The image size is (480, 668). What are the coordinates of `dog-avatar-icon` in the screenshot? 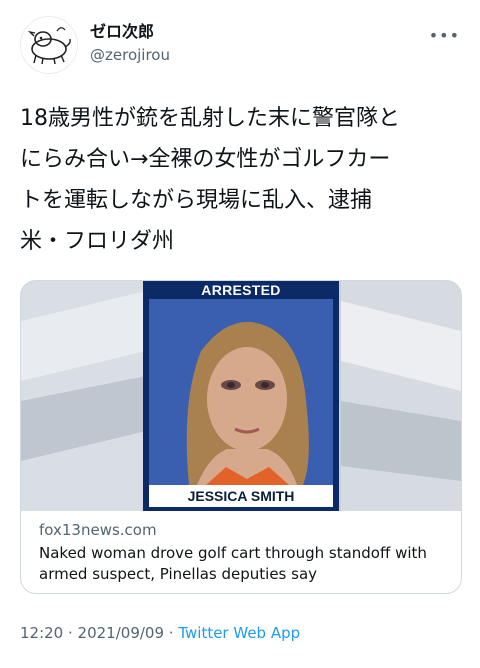 It's located at (49, 45).